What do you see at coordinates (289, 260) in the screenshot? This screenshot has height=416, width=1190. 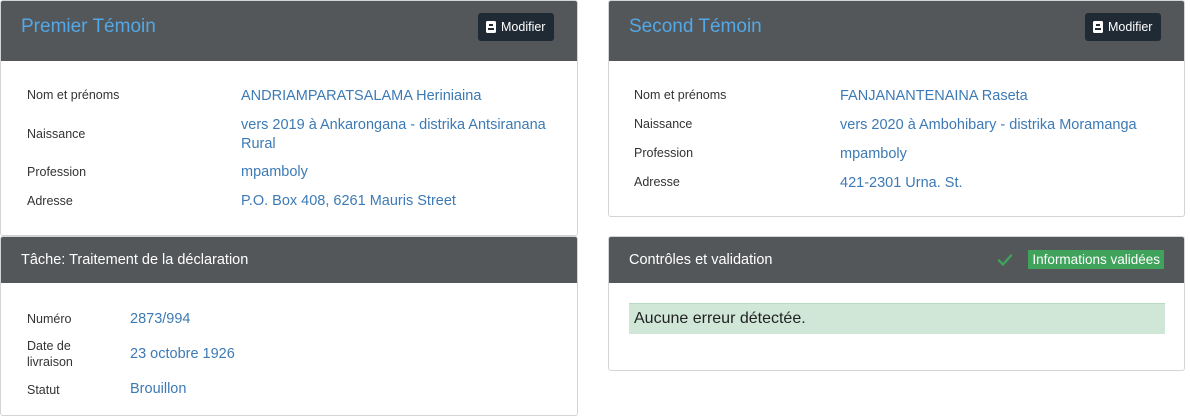 I see `task-header: Tâche: Traitement de la déclaration` at bounding box center [289, 260].